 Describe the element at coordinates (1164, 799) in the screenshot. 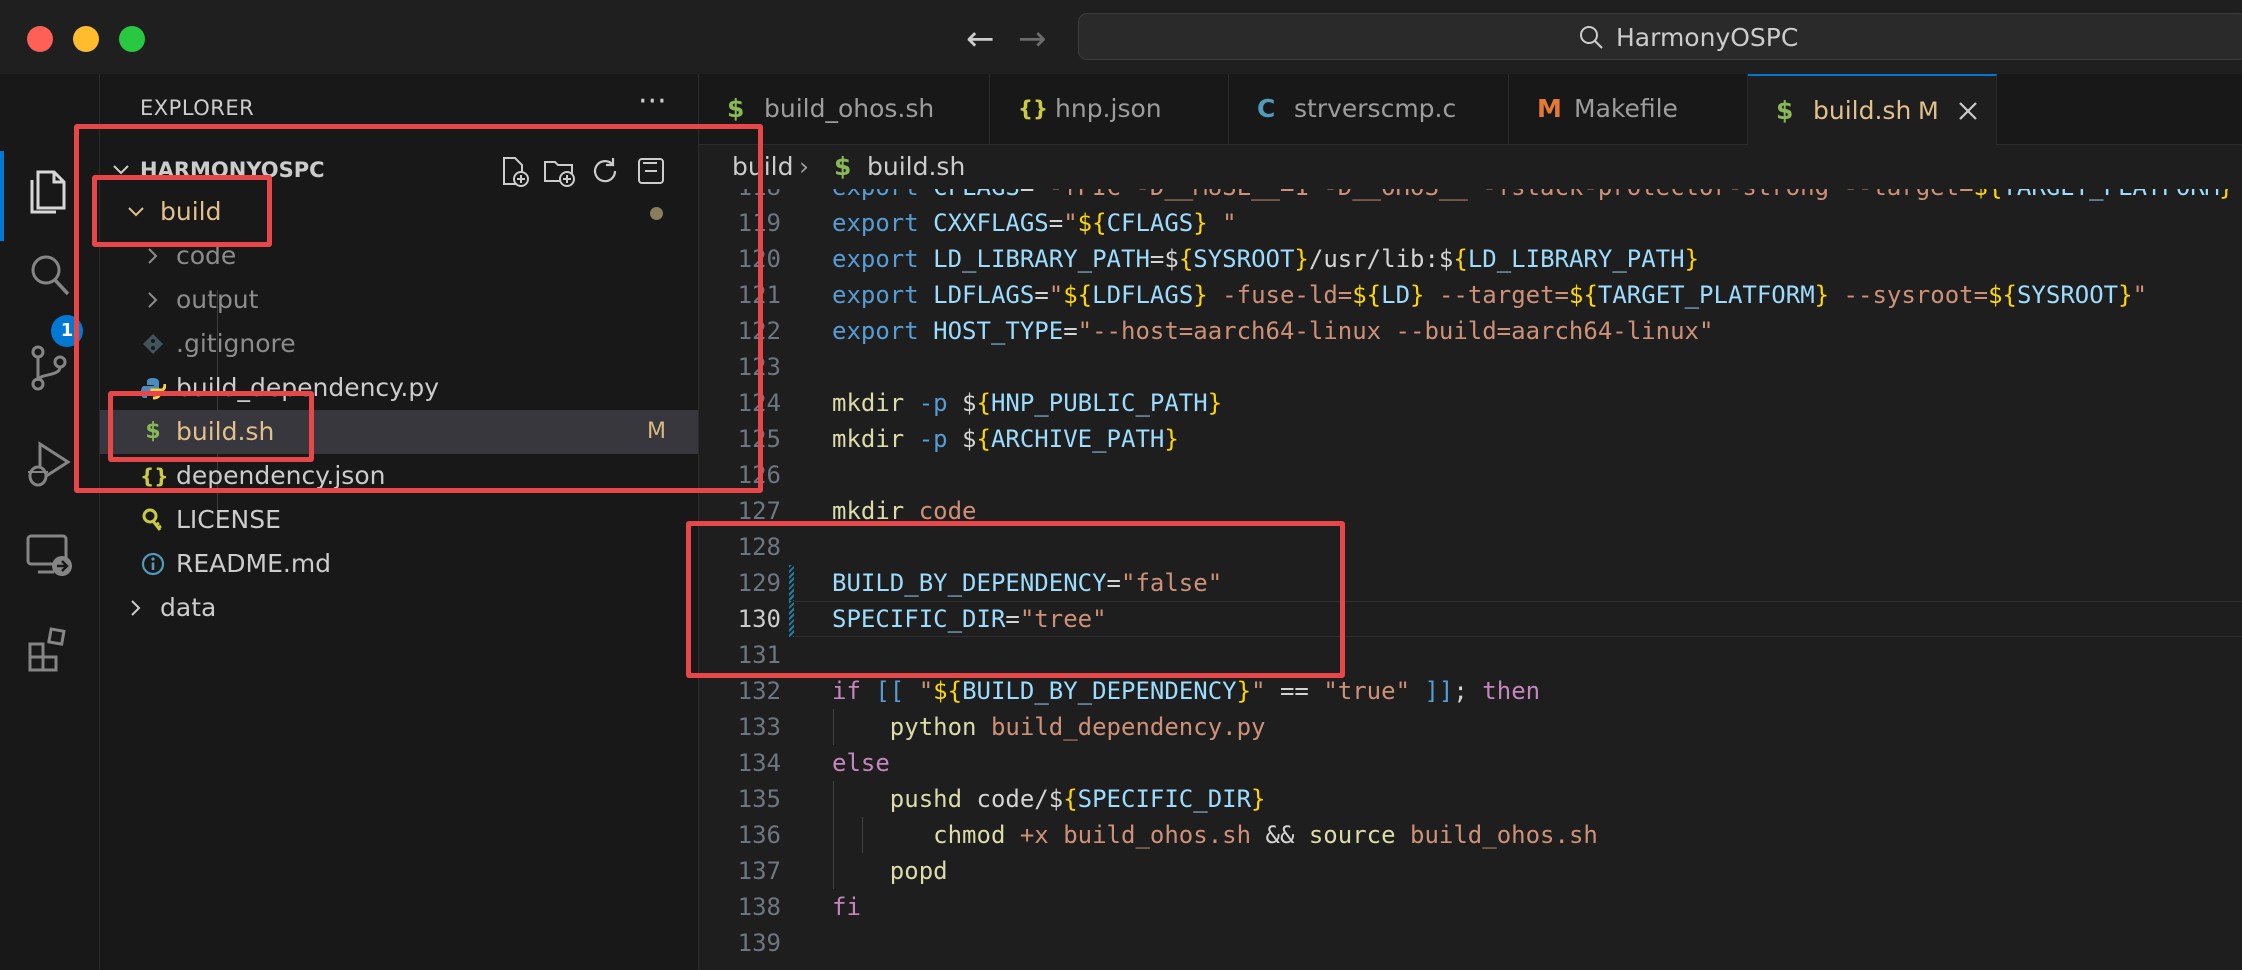

I see `code-token: SPECIFIC_DIR` at that location.